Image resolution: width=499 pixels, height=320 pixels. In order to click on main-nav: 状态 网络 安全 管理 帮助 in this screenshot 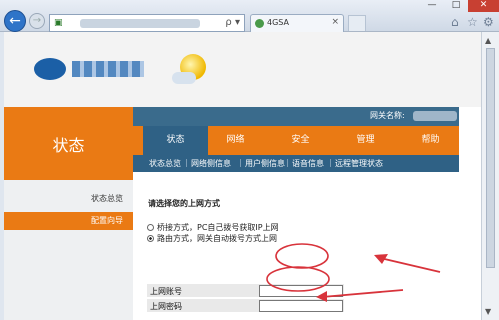, I will do `click(296, 140)`.